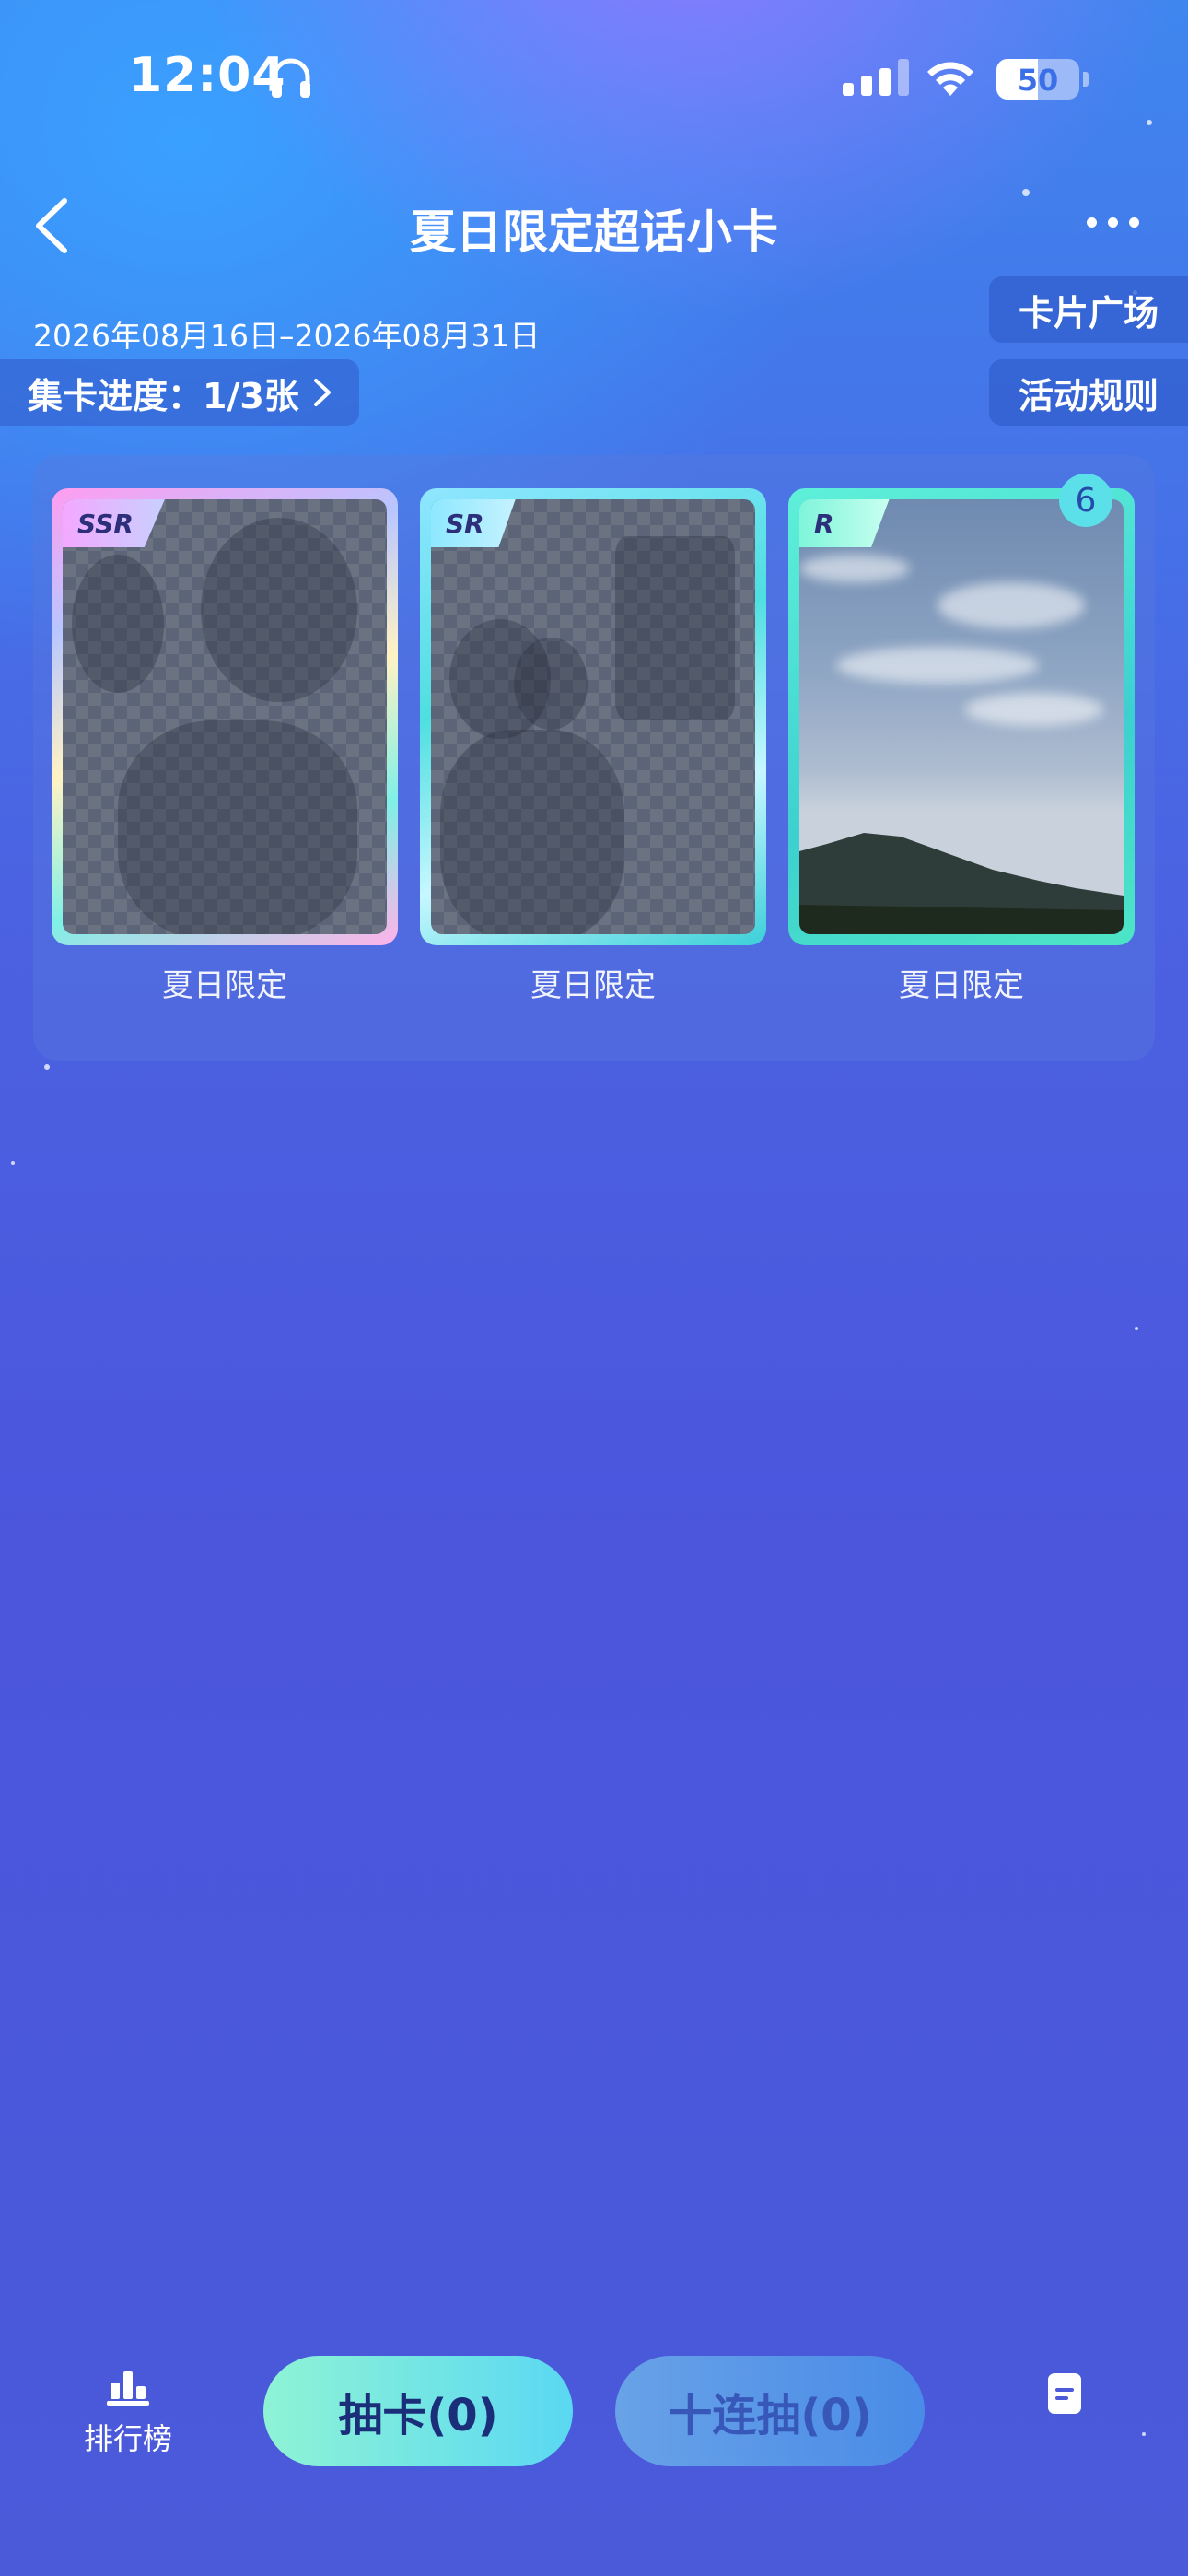 Image resolution: width=1188 pixels, height=2576 pixels. I want to click on ten-draw-label: 十连抽(0), so click(770, 2415).